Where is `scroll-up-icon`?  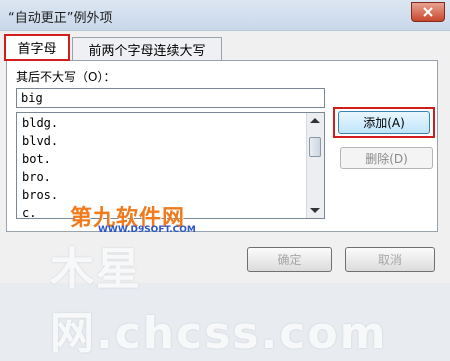
scroll-up-icon is located at coordinates (315, 120).